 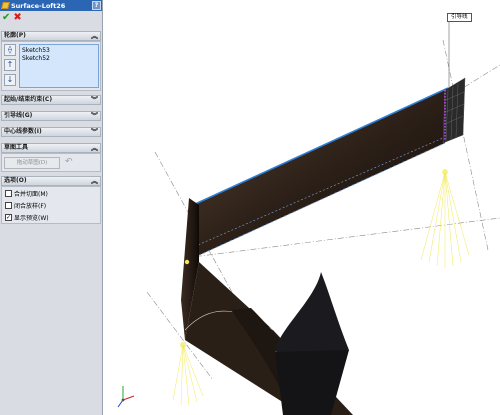 I want to click on guide-point-left, so click(x=183, y=345).